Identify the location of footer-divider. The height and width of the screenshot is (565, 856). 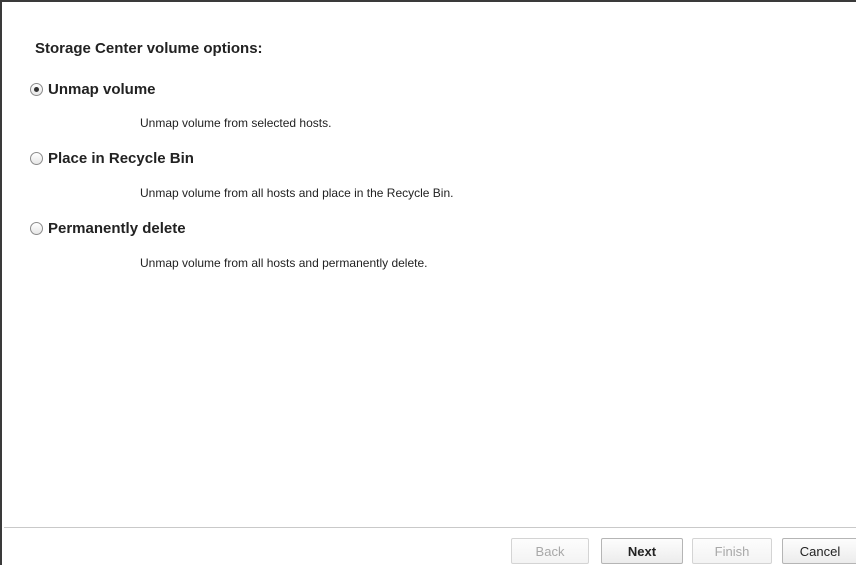
(430, 527).